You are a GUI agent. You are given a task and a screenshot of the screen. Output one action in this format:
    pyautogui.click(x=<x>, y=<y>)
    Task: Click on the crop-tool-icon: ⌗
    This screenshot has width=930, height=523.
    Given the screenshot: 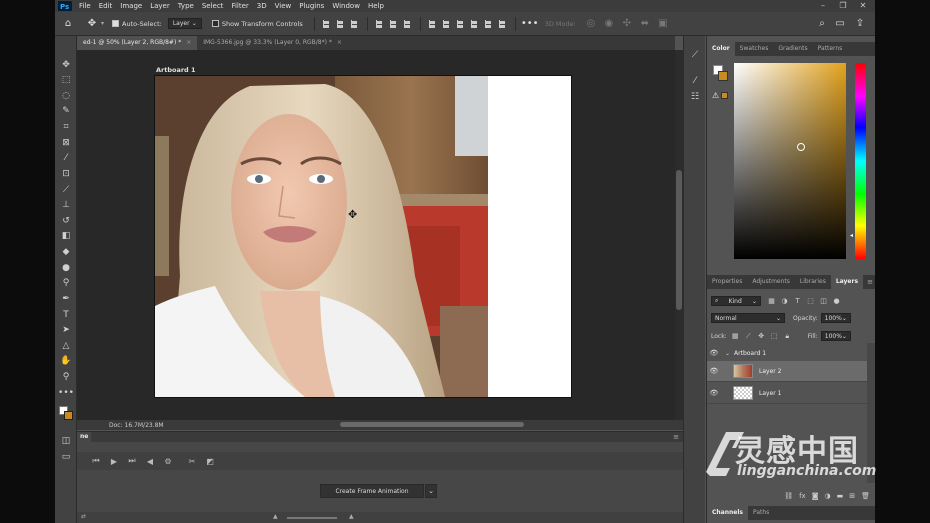 What is the action you would take?
    pyautogui.click(x=66, y=127)
    